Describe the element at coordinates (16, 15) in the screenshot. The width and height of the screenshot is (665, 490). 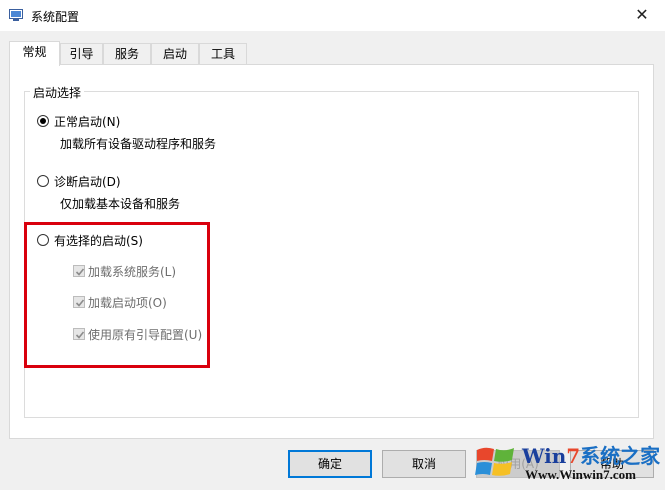
I see `system-config-app-icon` at that location.